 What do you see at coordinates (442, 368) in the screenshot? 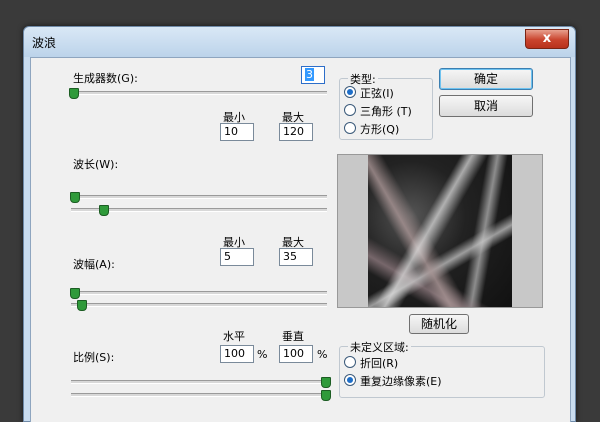
I see `undefined-areas-group: 未定义区域: 折回(R) 重复边缘像素(E)` at bounding box center [442, 368].